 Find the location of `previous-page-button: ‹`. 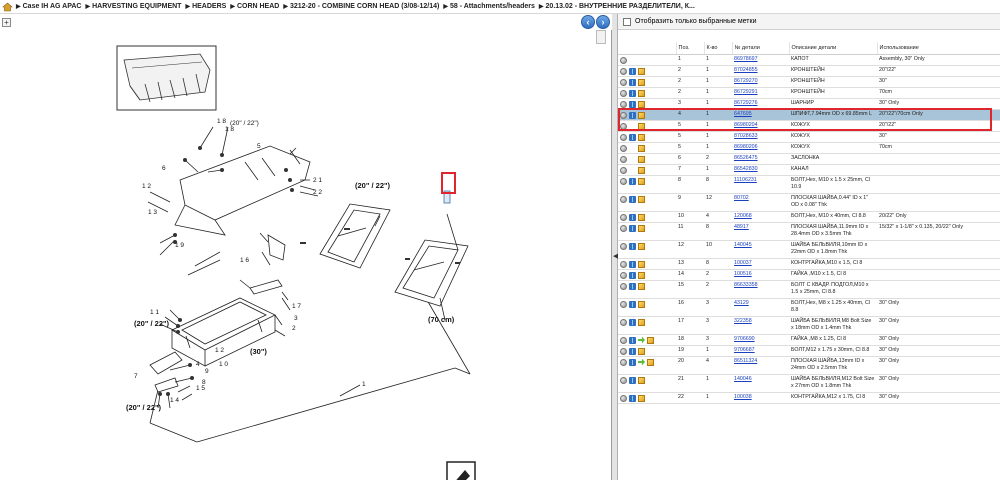

previous-page-button: ‹ is located at coordinates (588, 22).